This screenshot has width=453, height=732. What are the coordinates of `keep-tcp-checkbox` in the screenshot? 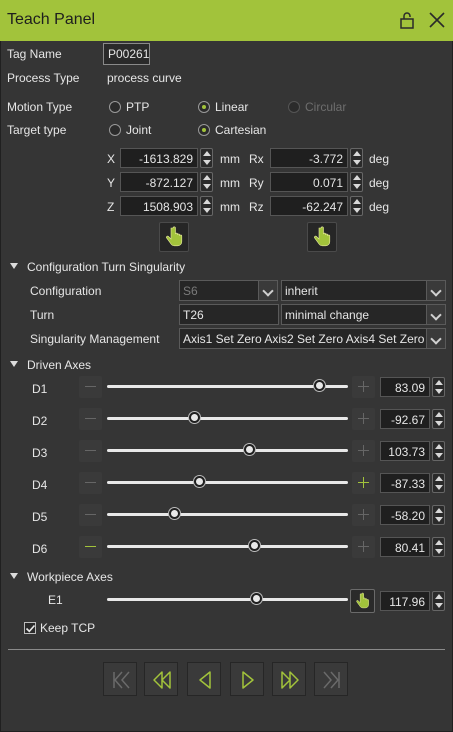 It's located at (30, 628).